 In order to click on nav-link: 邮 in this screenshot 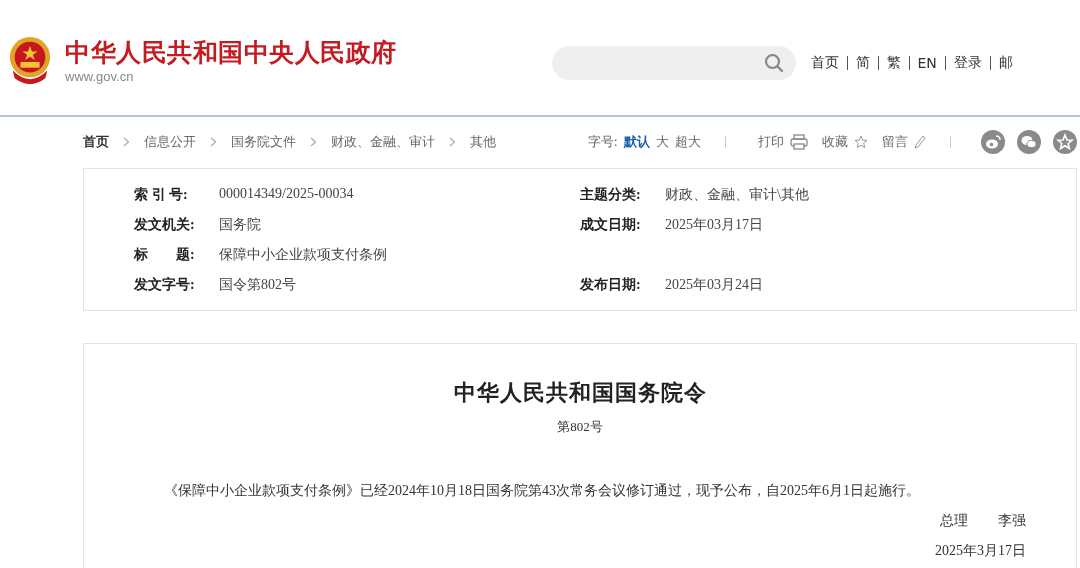, I will do `click(1005, 63)`.